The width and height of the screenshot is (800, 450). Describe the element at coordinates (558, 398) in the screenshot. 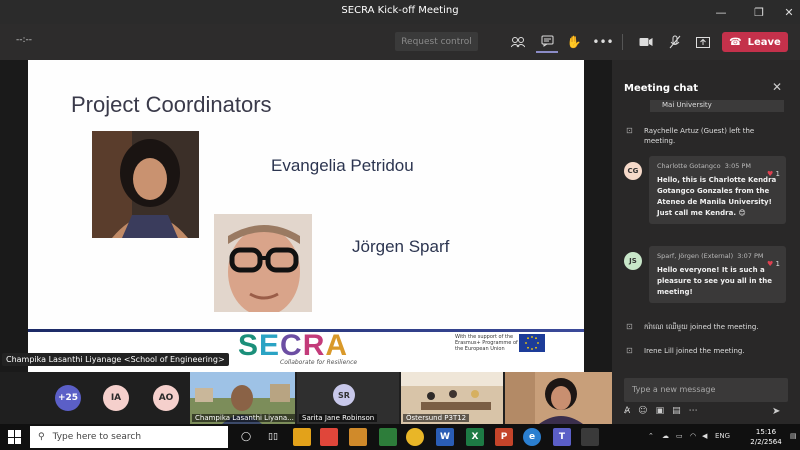

I see `participant-video-tile` at that location.